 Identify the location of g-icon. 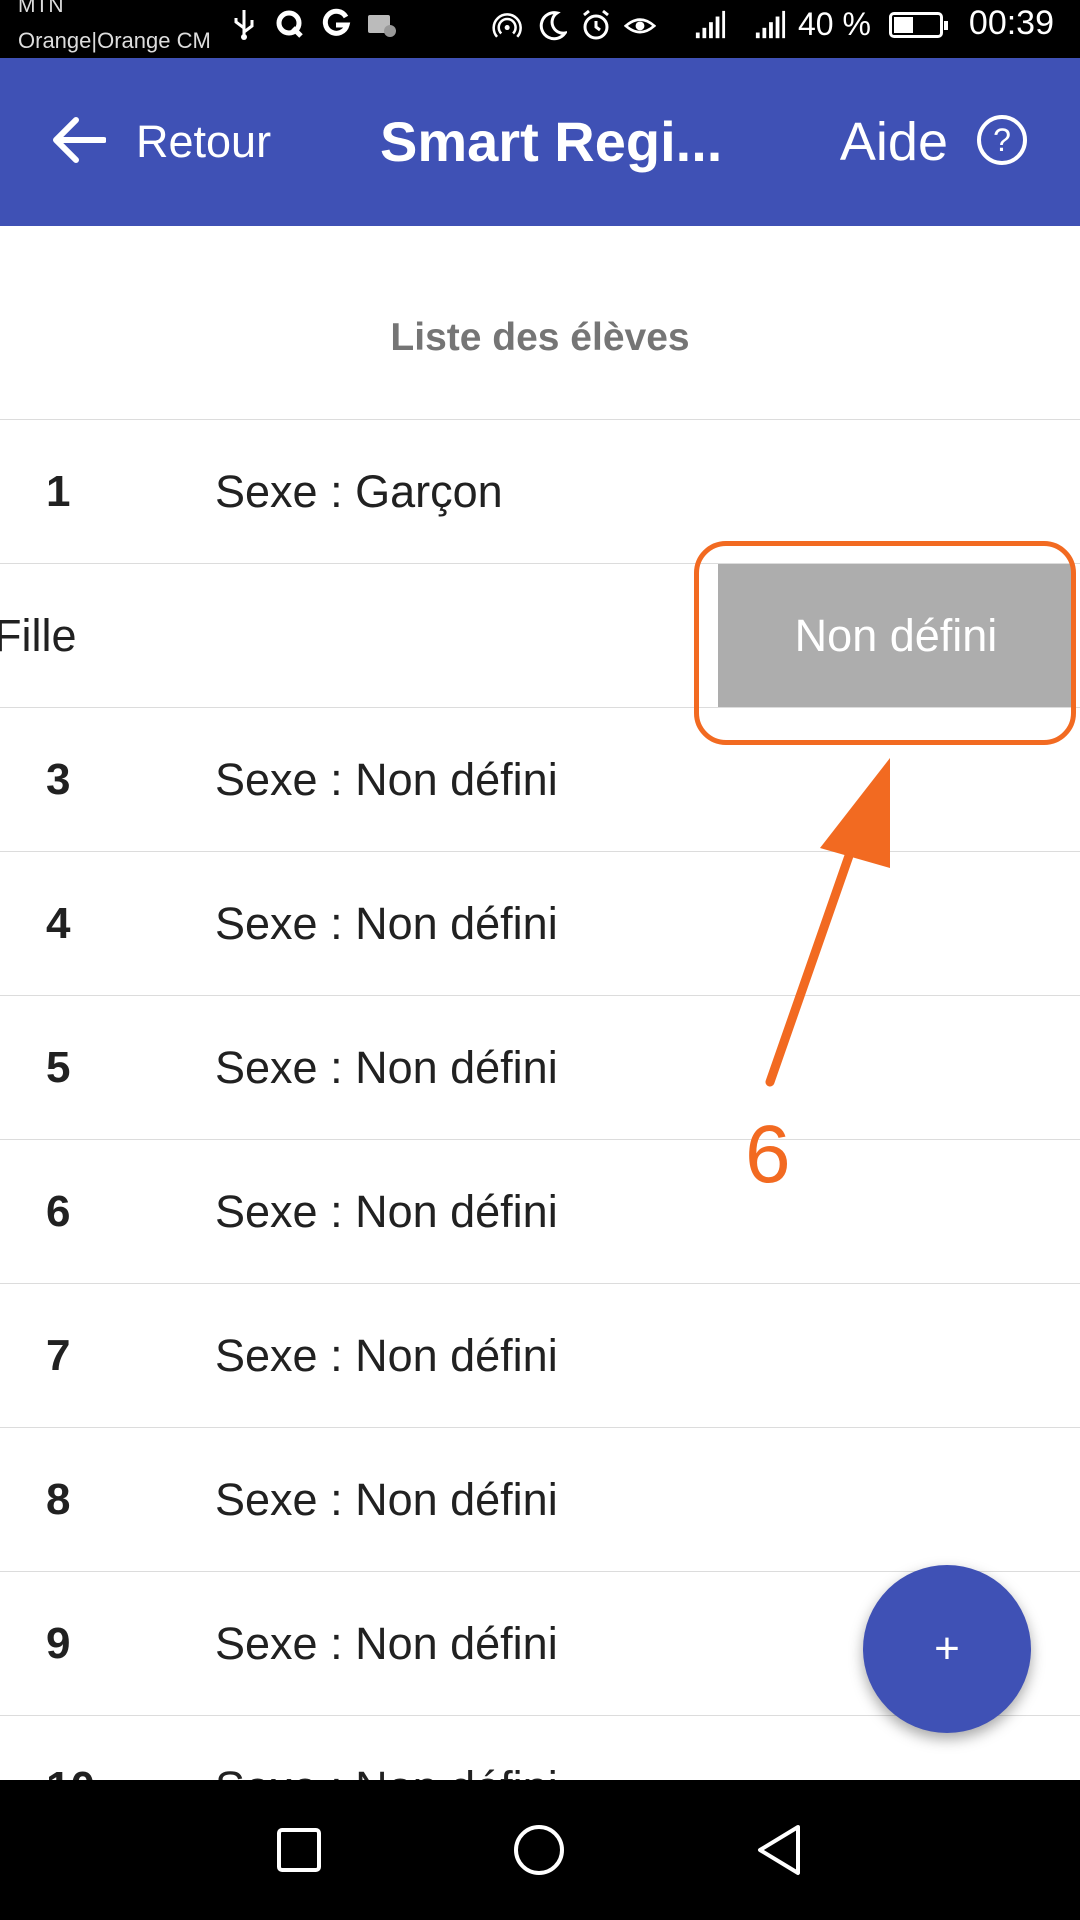
(336, 24).